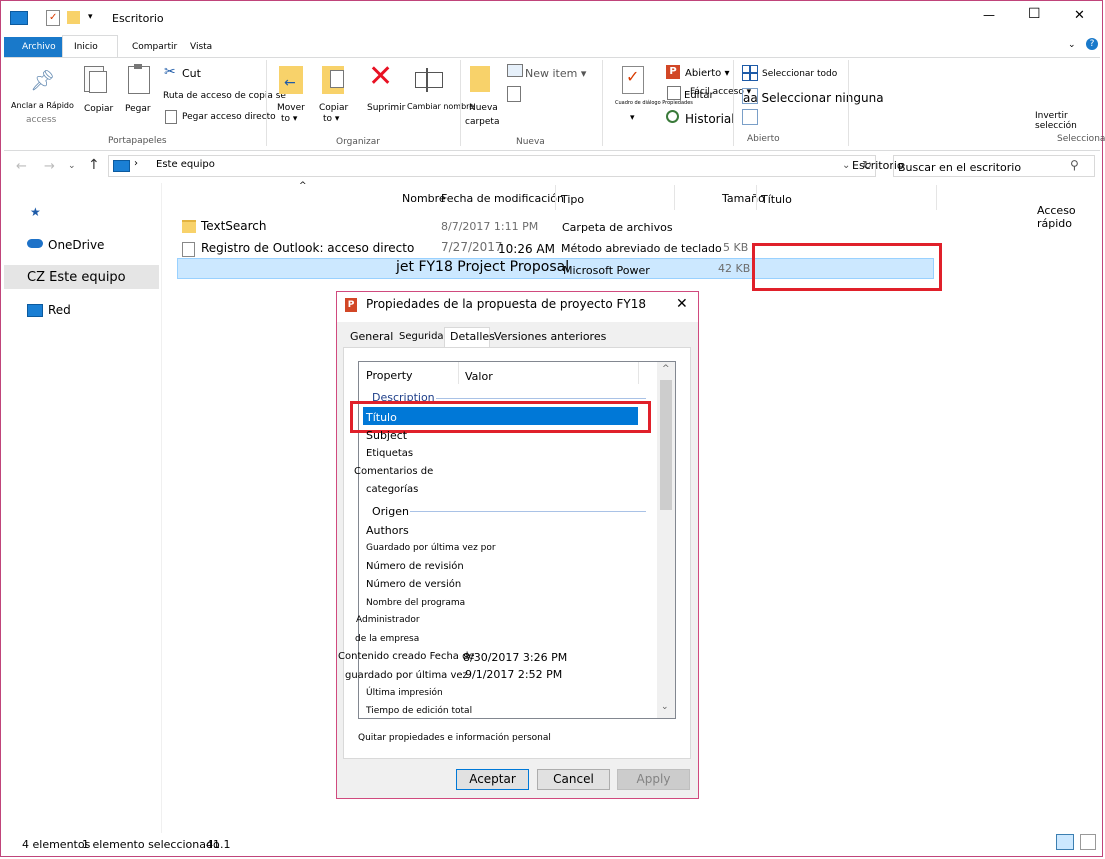  Describe the element at coordinates (49, 166) in the screenshot. I see `forward-button: →` at that location.